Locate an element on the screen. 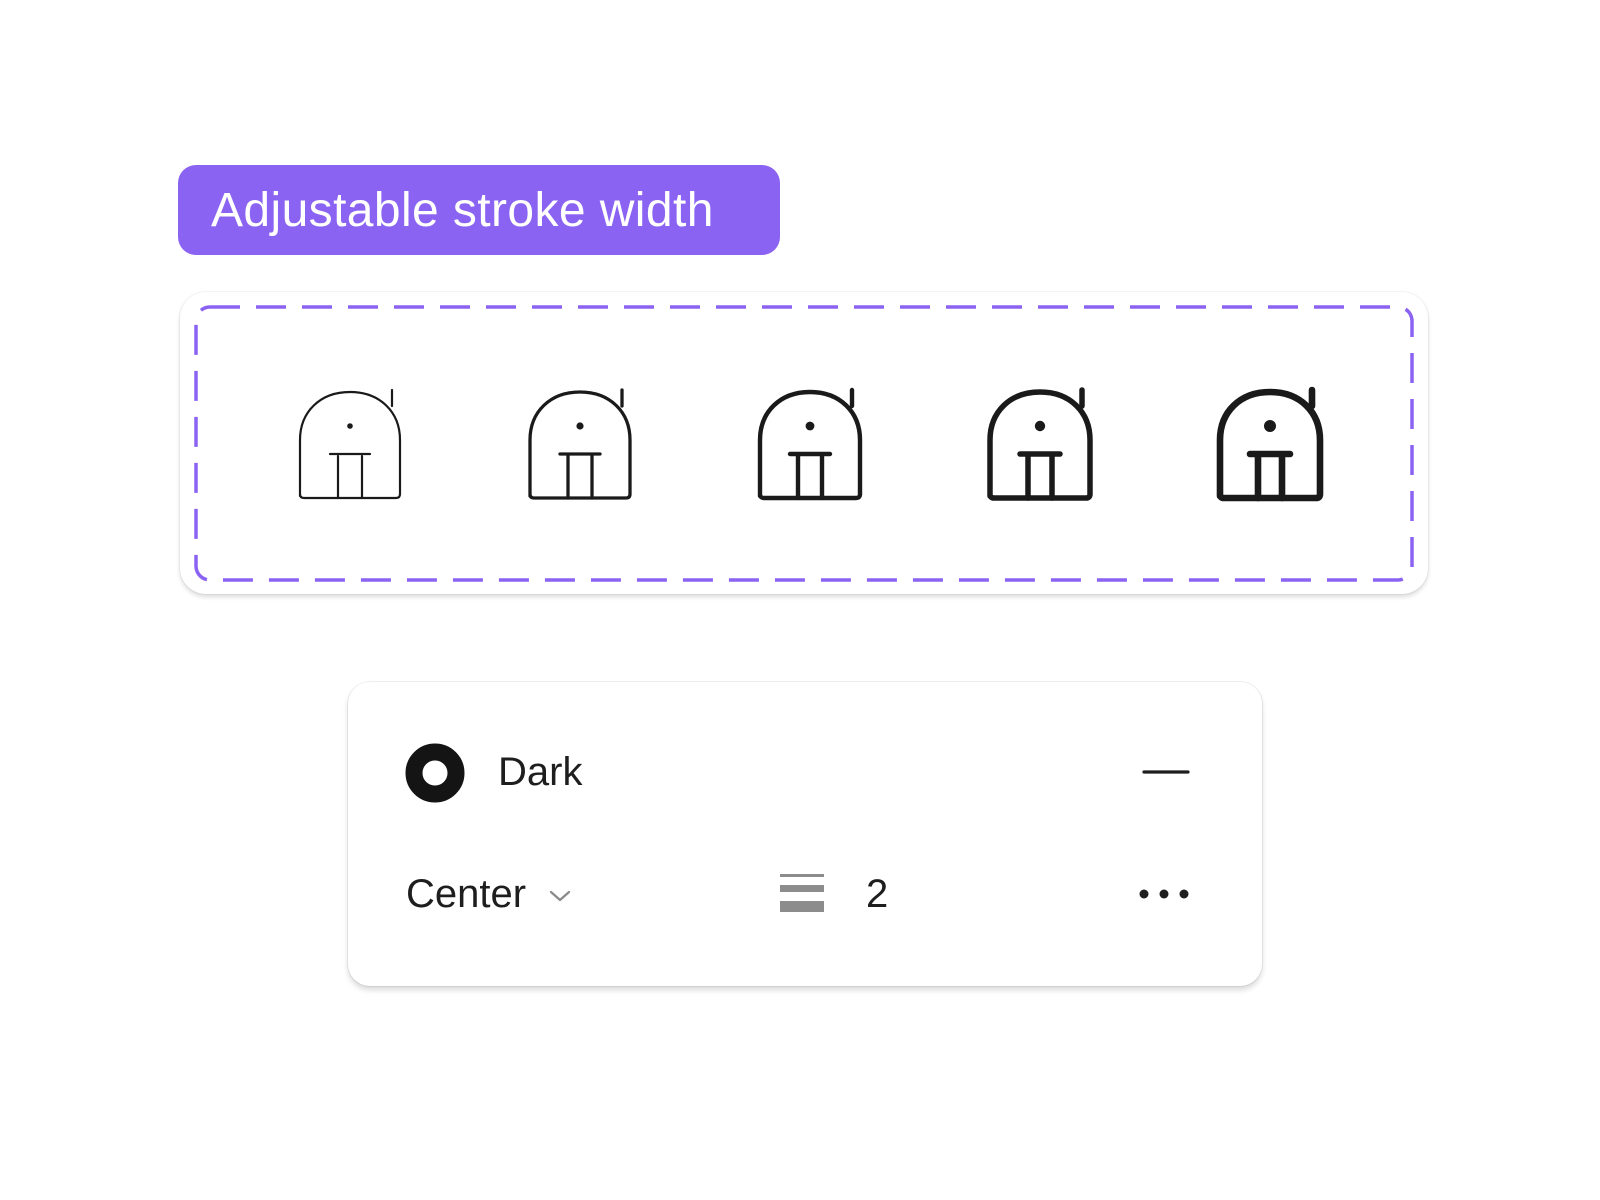 The height and width of the screenshot is (1200, 1600). stroke-color-row: Dark is located at coordinates (805, 757).